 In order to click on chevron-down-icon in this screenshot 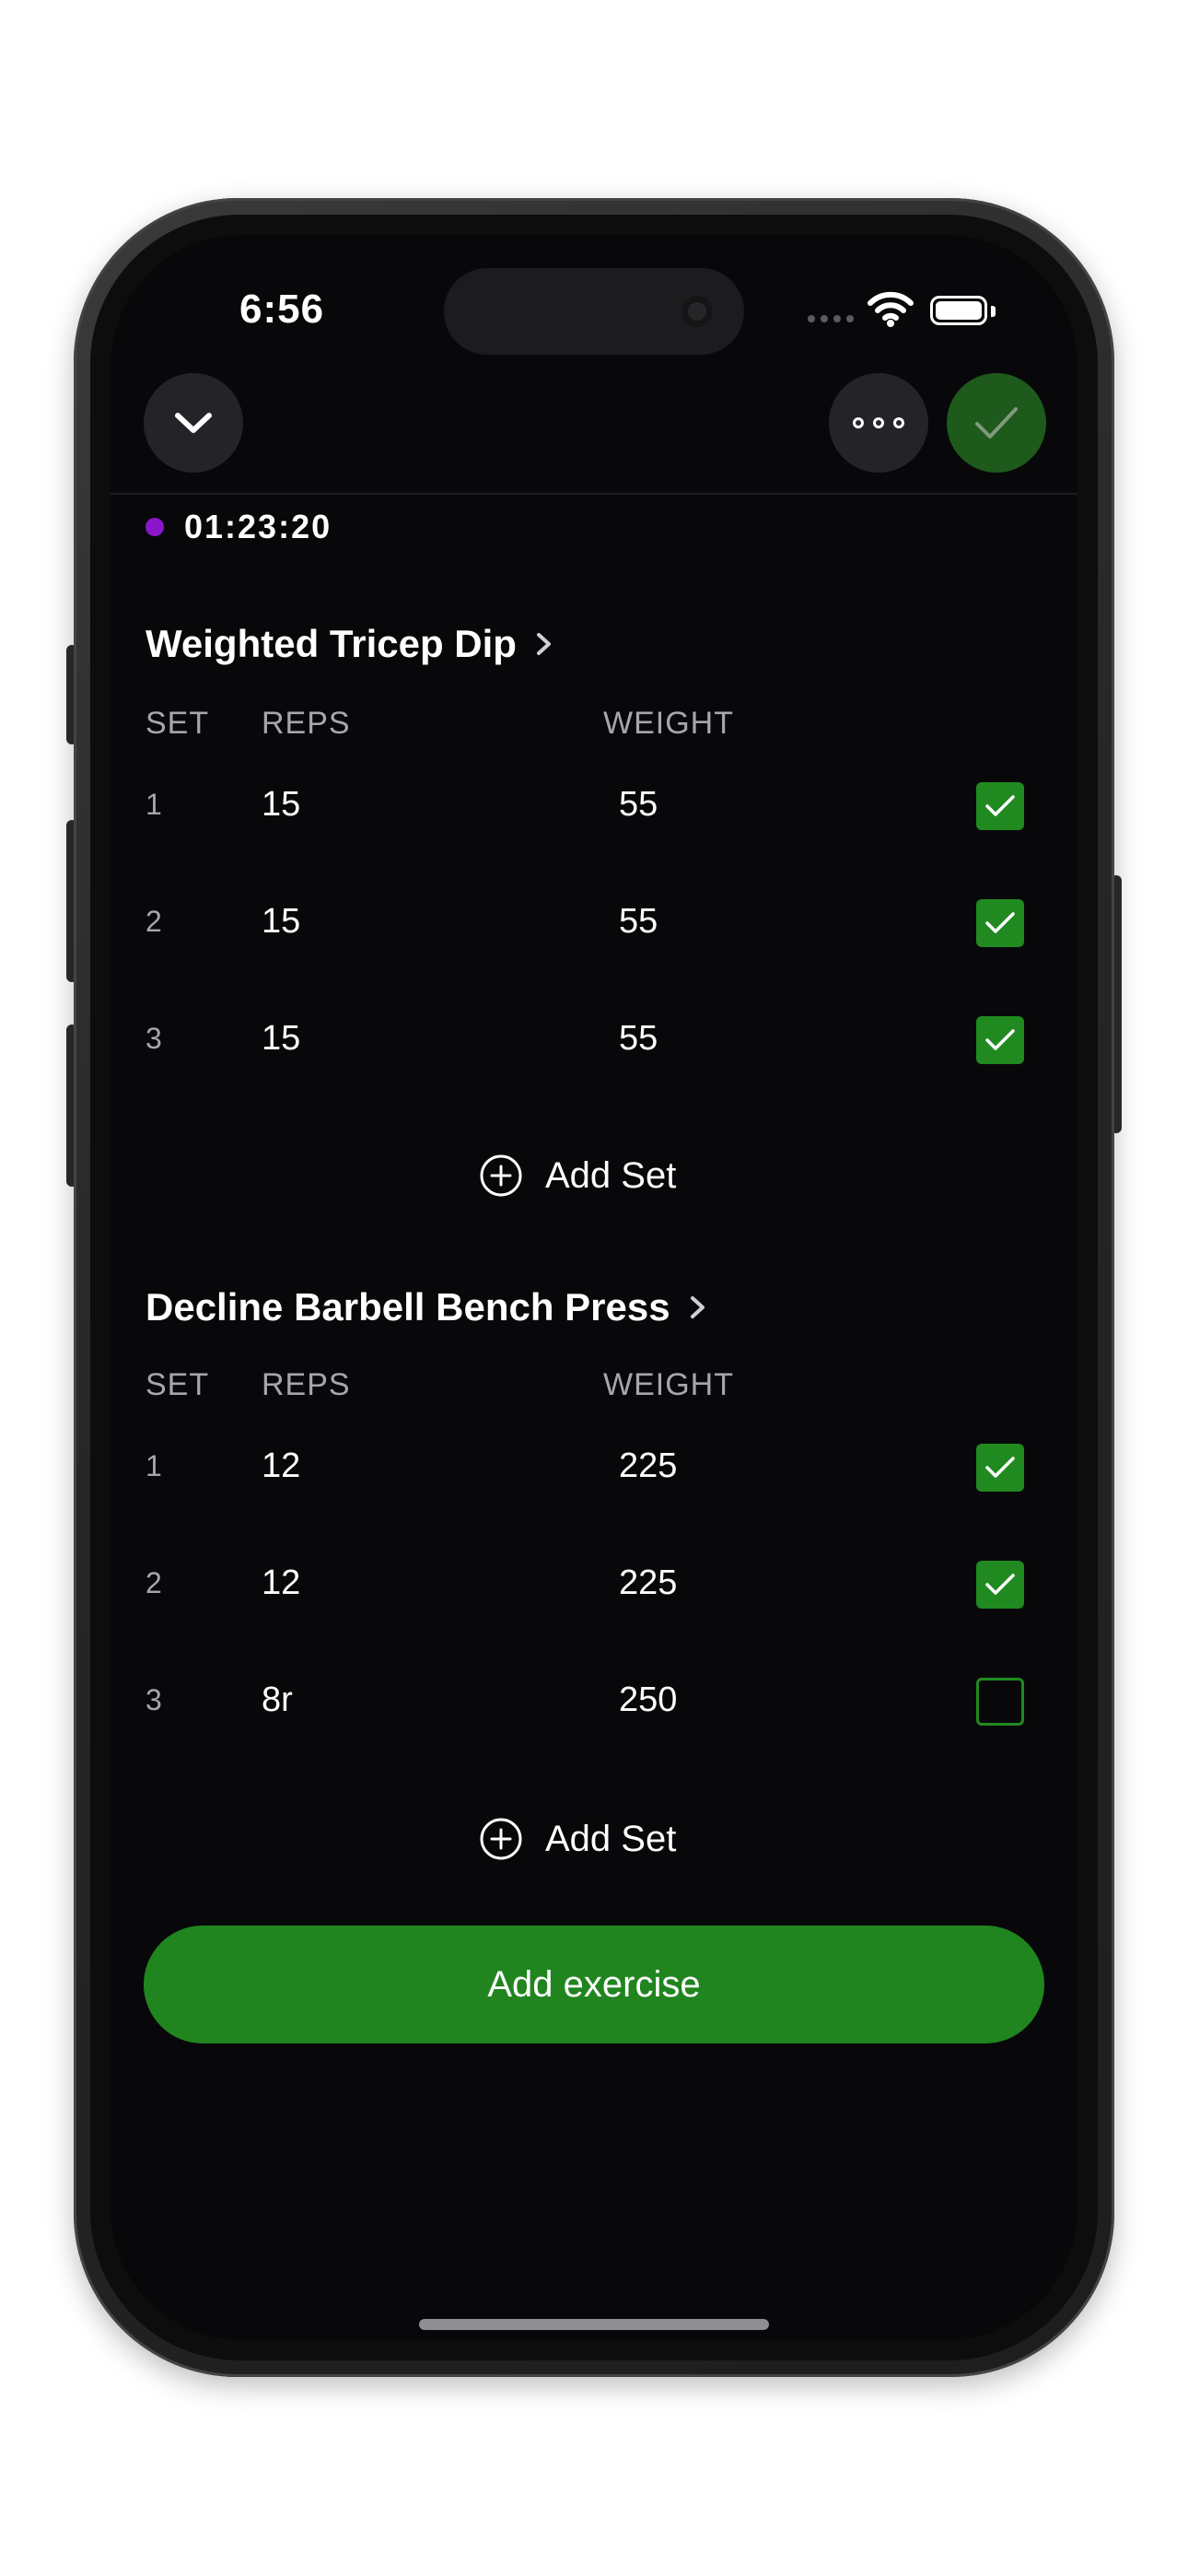, I will do `click(193, 423)`.